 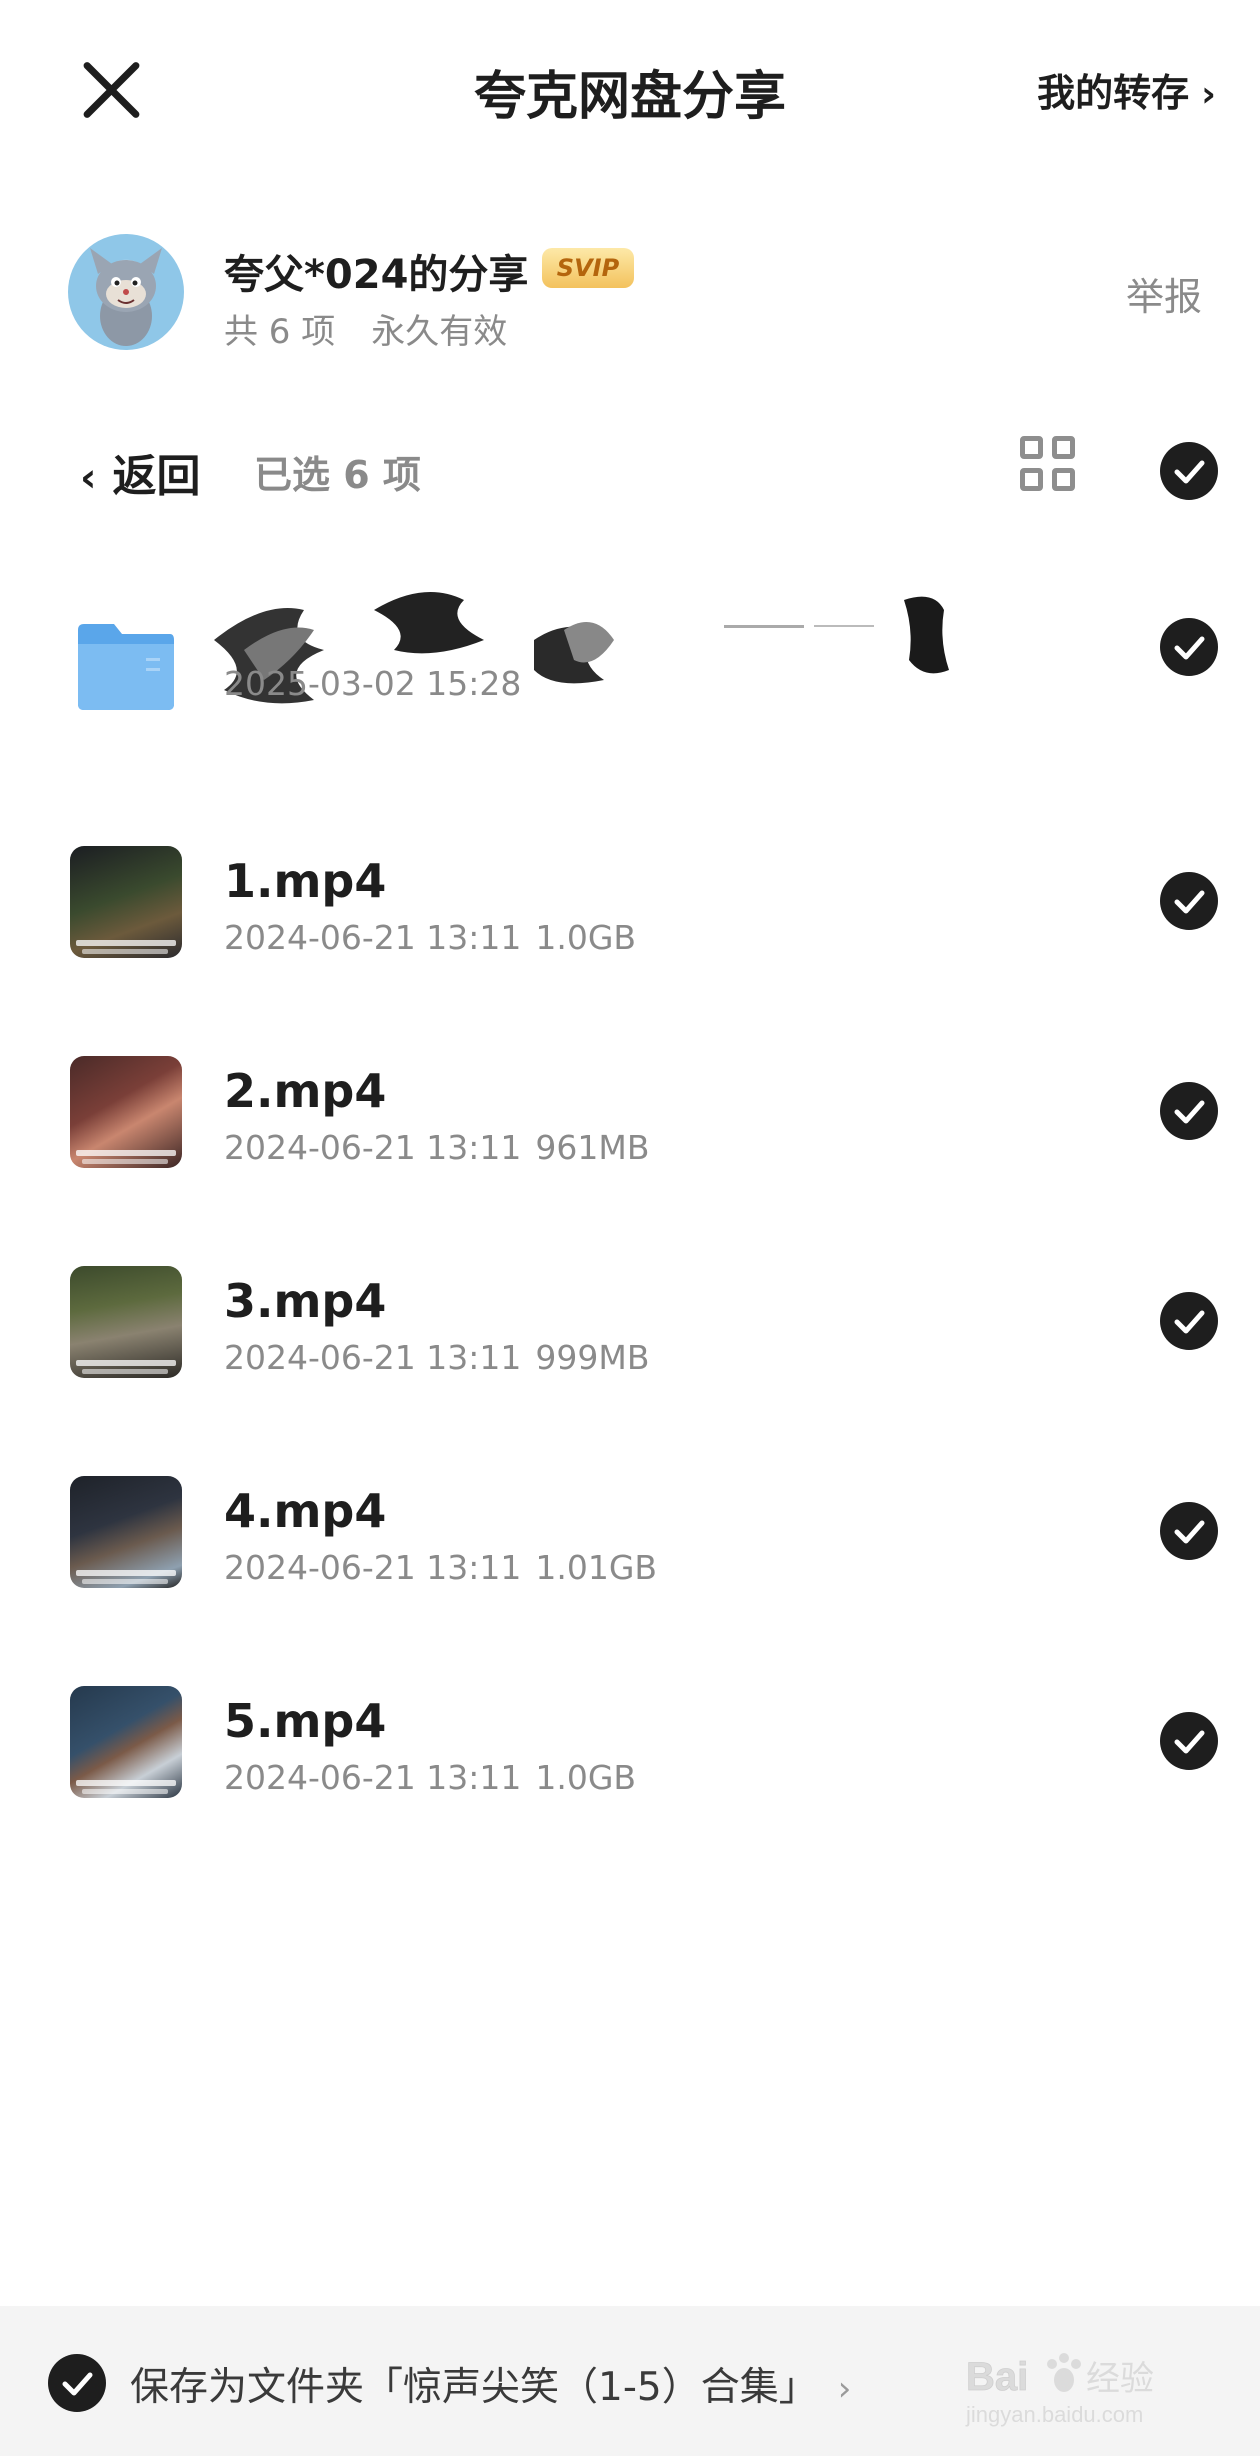 I want to click on watermark-url: jingyan.baidu.com, so click(x=1054, y=2414).